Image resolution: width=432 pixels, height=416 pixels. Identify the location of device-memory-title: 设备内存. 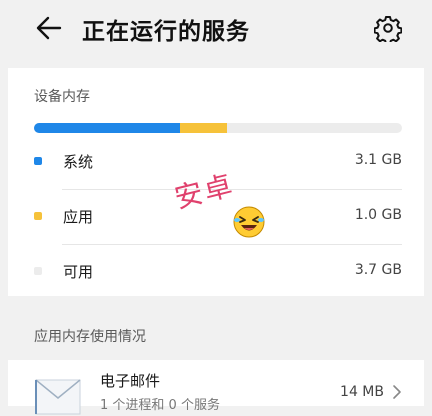
(62, 97).